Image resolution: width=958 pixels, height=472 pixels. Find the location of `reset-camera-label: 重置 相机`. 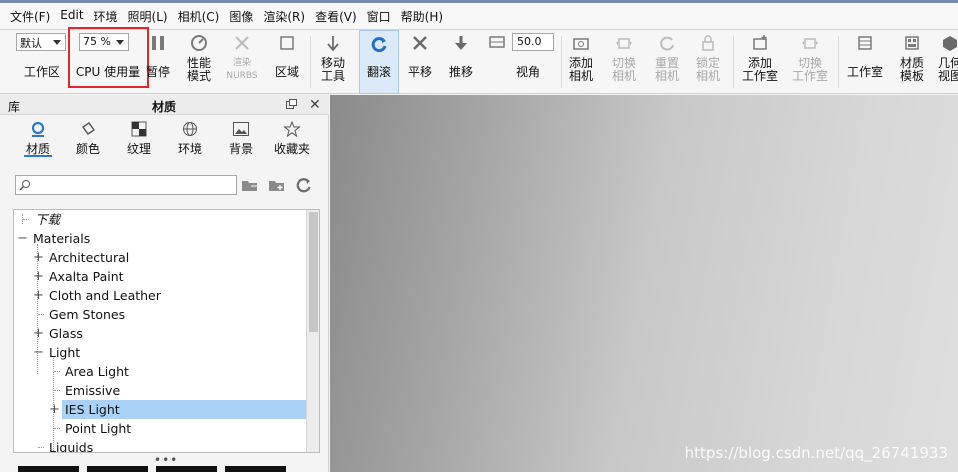

reset-camera-label: 重置 相机 is located at coordinates (666, 69).